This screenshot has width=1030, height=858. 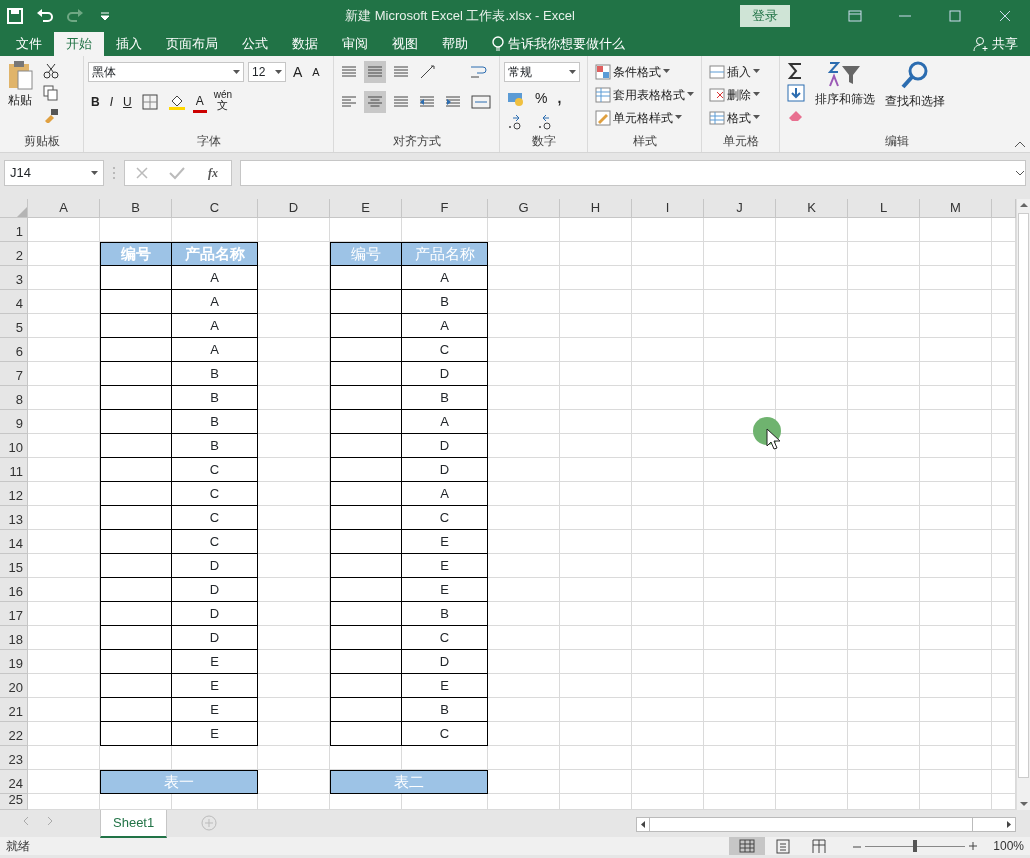 What do you see at coordinates (375, 72) in the screenshot?
I see `middle-align-button` at bounding box center [375, 72].